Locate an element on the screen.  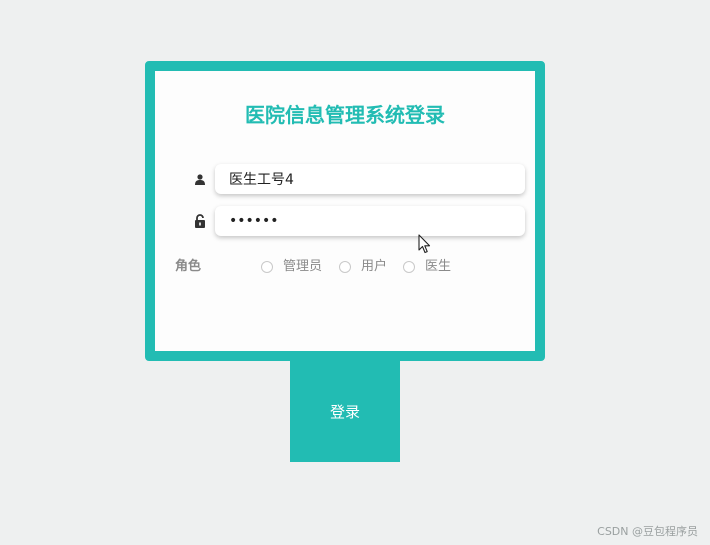
username-row is located at coordinates (355, 179).